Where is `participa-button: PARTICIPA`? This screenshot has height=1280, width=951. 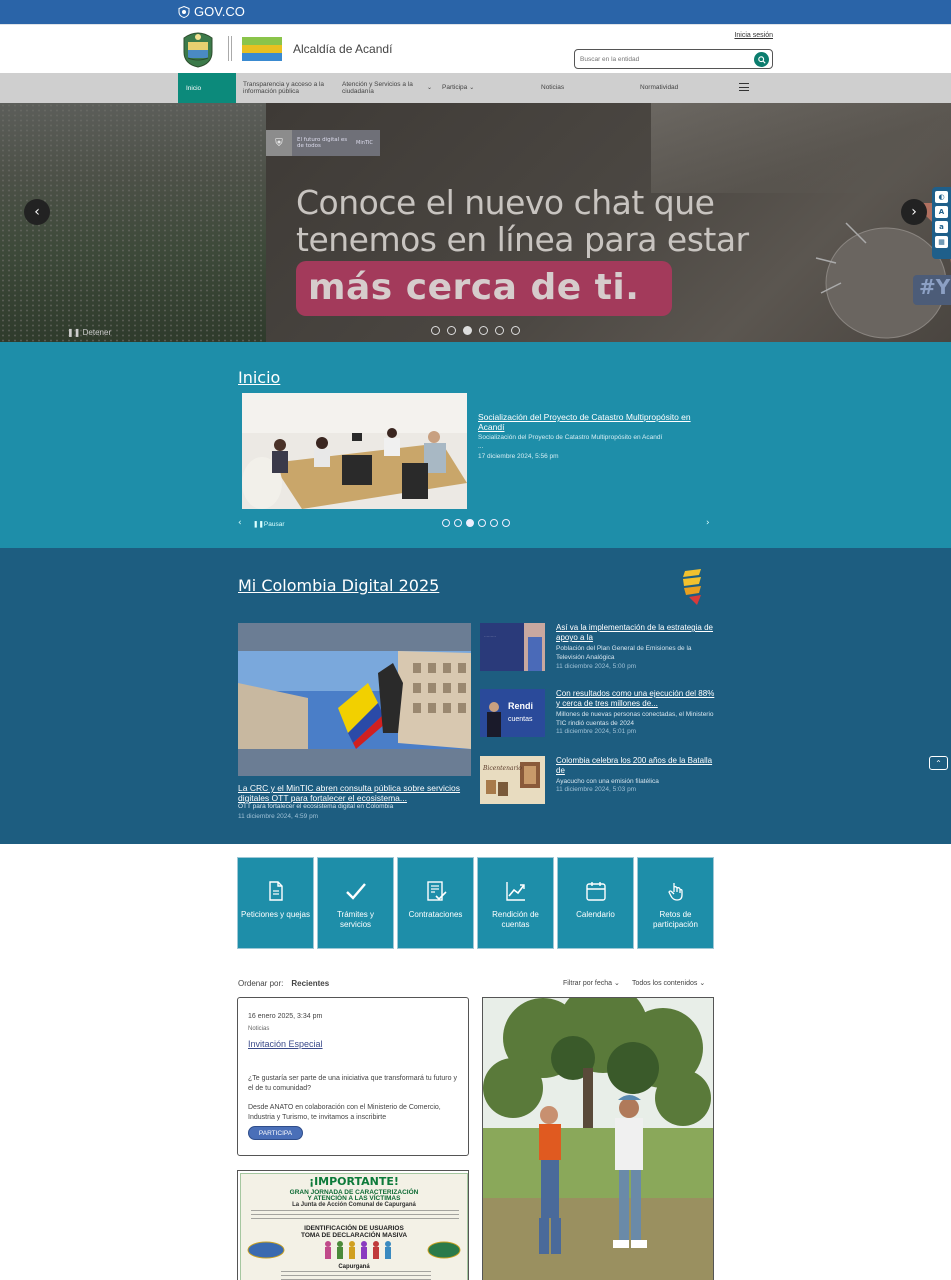
participa-button: PARTICIPA is located at coordinates (275, 1133).